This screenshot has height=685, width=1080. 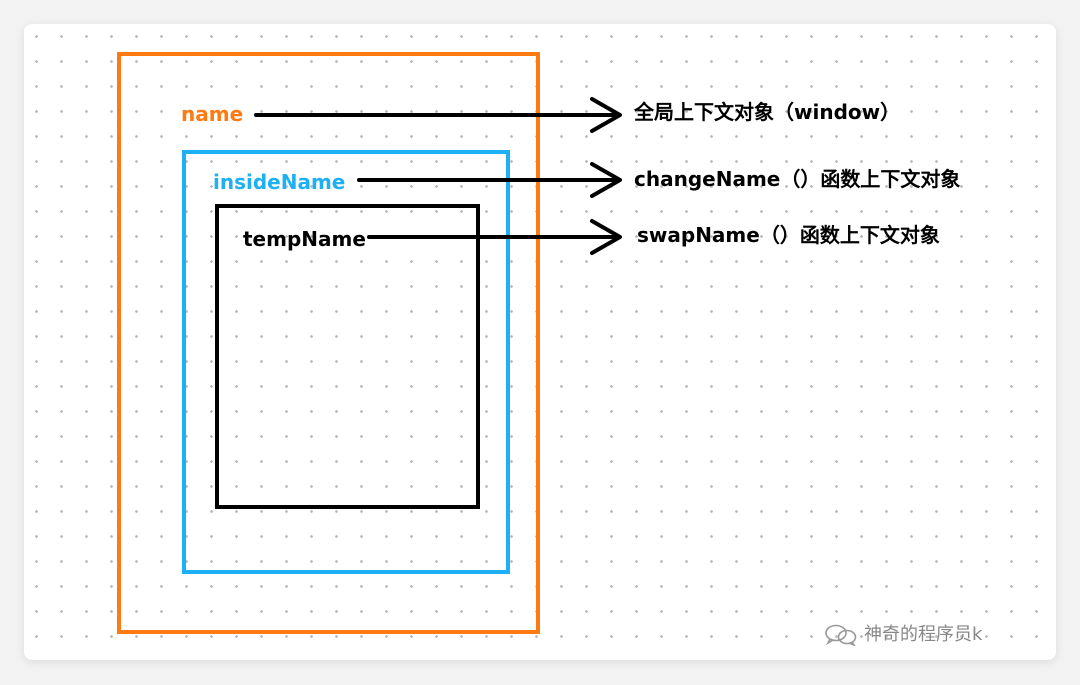 What do you see at coordinates (767, 112) in the screenshot?
I see `global-context-description: 全局上下文对象（window）` at bounding box center [767, 112].